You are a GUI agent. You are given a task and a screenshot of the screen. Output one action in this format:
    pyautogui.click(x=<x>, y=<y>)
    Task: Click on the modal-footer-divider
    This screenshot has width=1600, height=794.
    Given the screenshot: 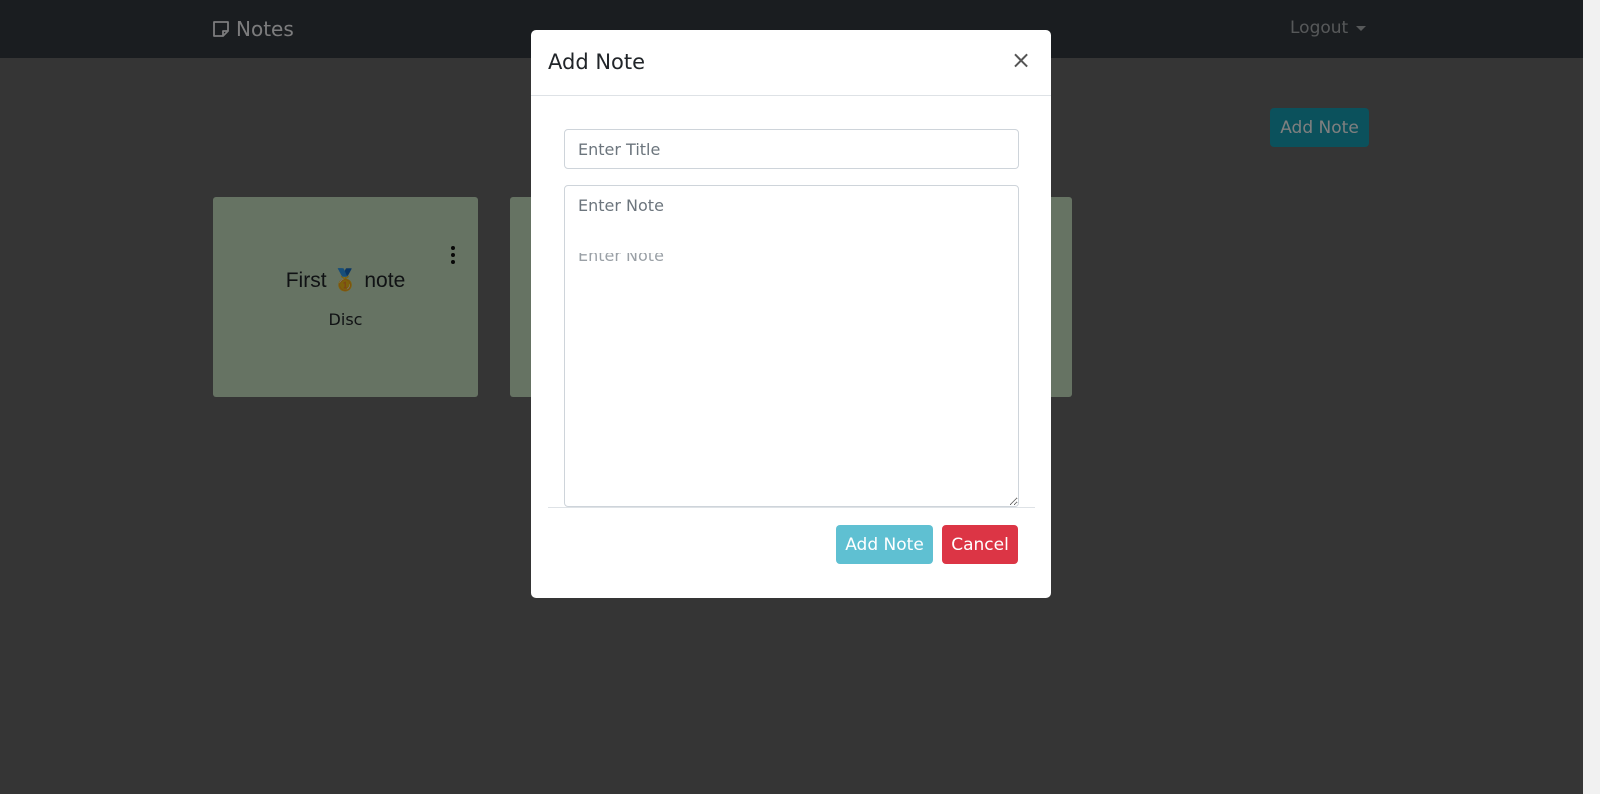 What is the action you would take?
    pyautogui.click(x=791, y=507)
    